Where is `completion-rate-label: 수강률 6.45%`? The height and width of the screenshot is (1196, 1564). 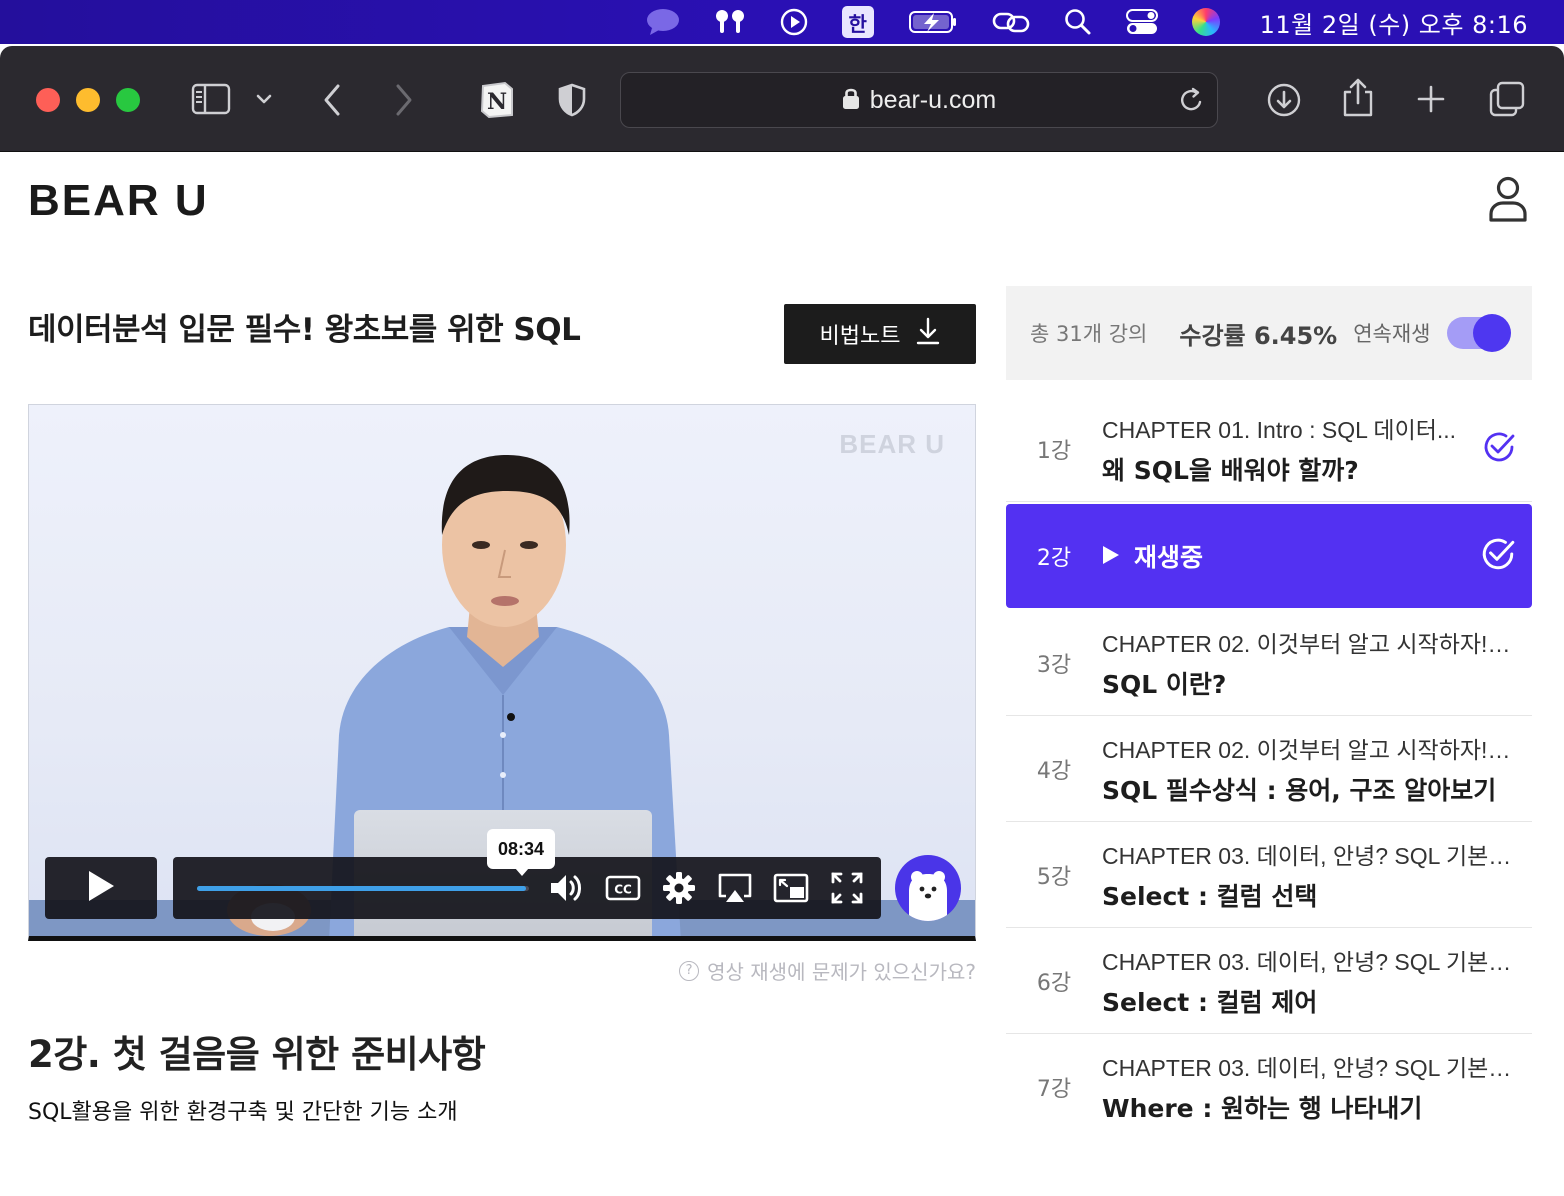
completion-rate-label: 수강률 6.45% is located at coordinates (1258, 335).